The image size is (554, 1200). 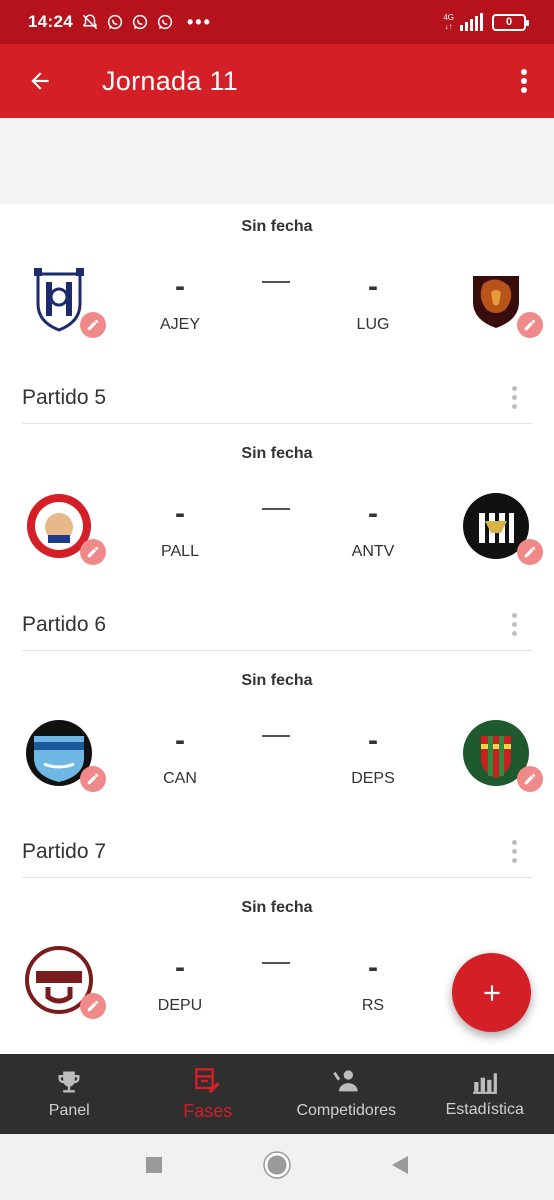 I want to click on arrow-back-icon, so click(x=40, y=81).